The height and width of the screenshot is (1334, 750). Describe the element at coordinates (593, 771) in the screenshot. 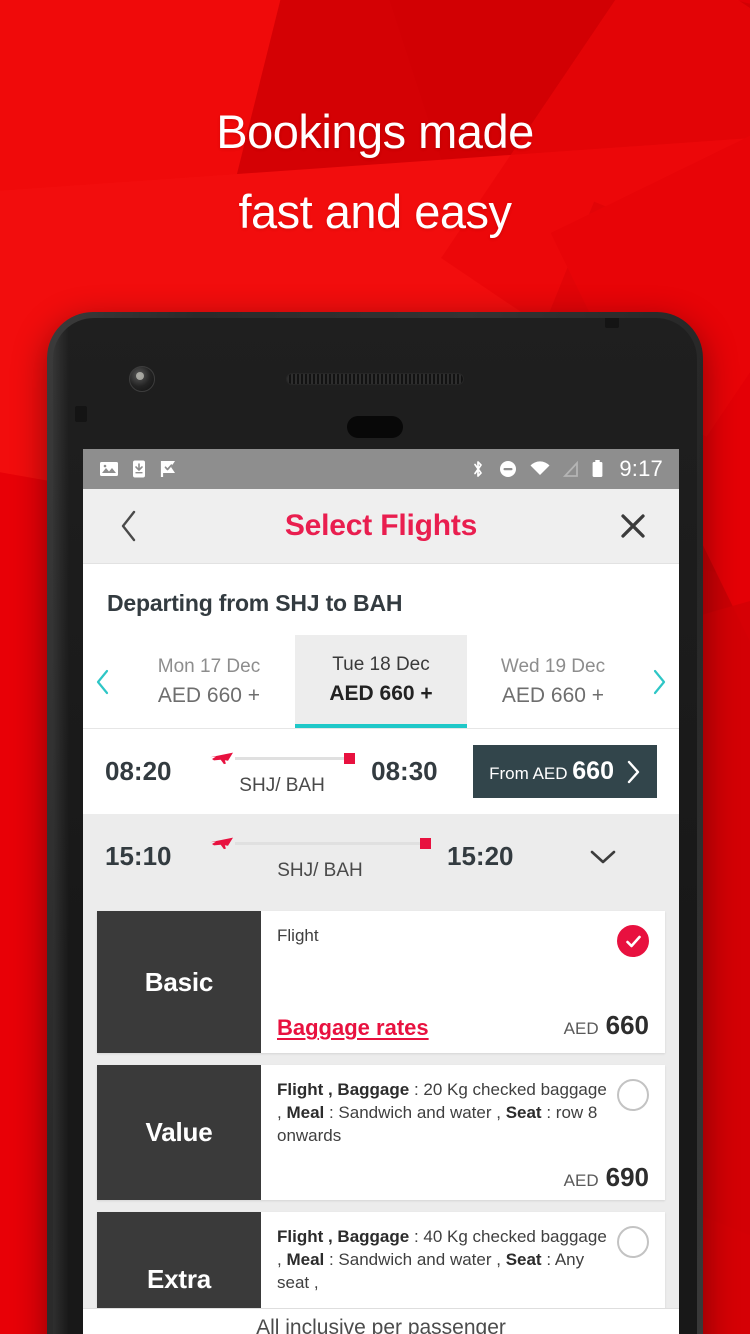

I see `price-button-amount: 660` at that location.